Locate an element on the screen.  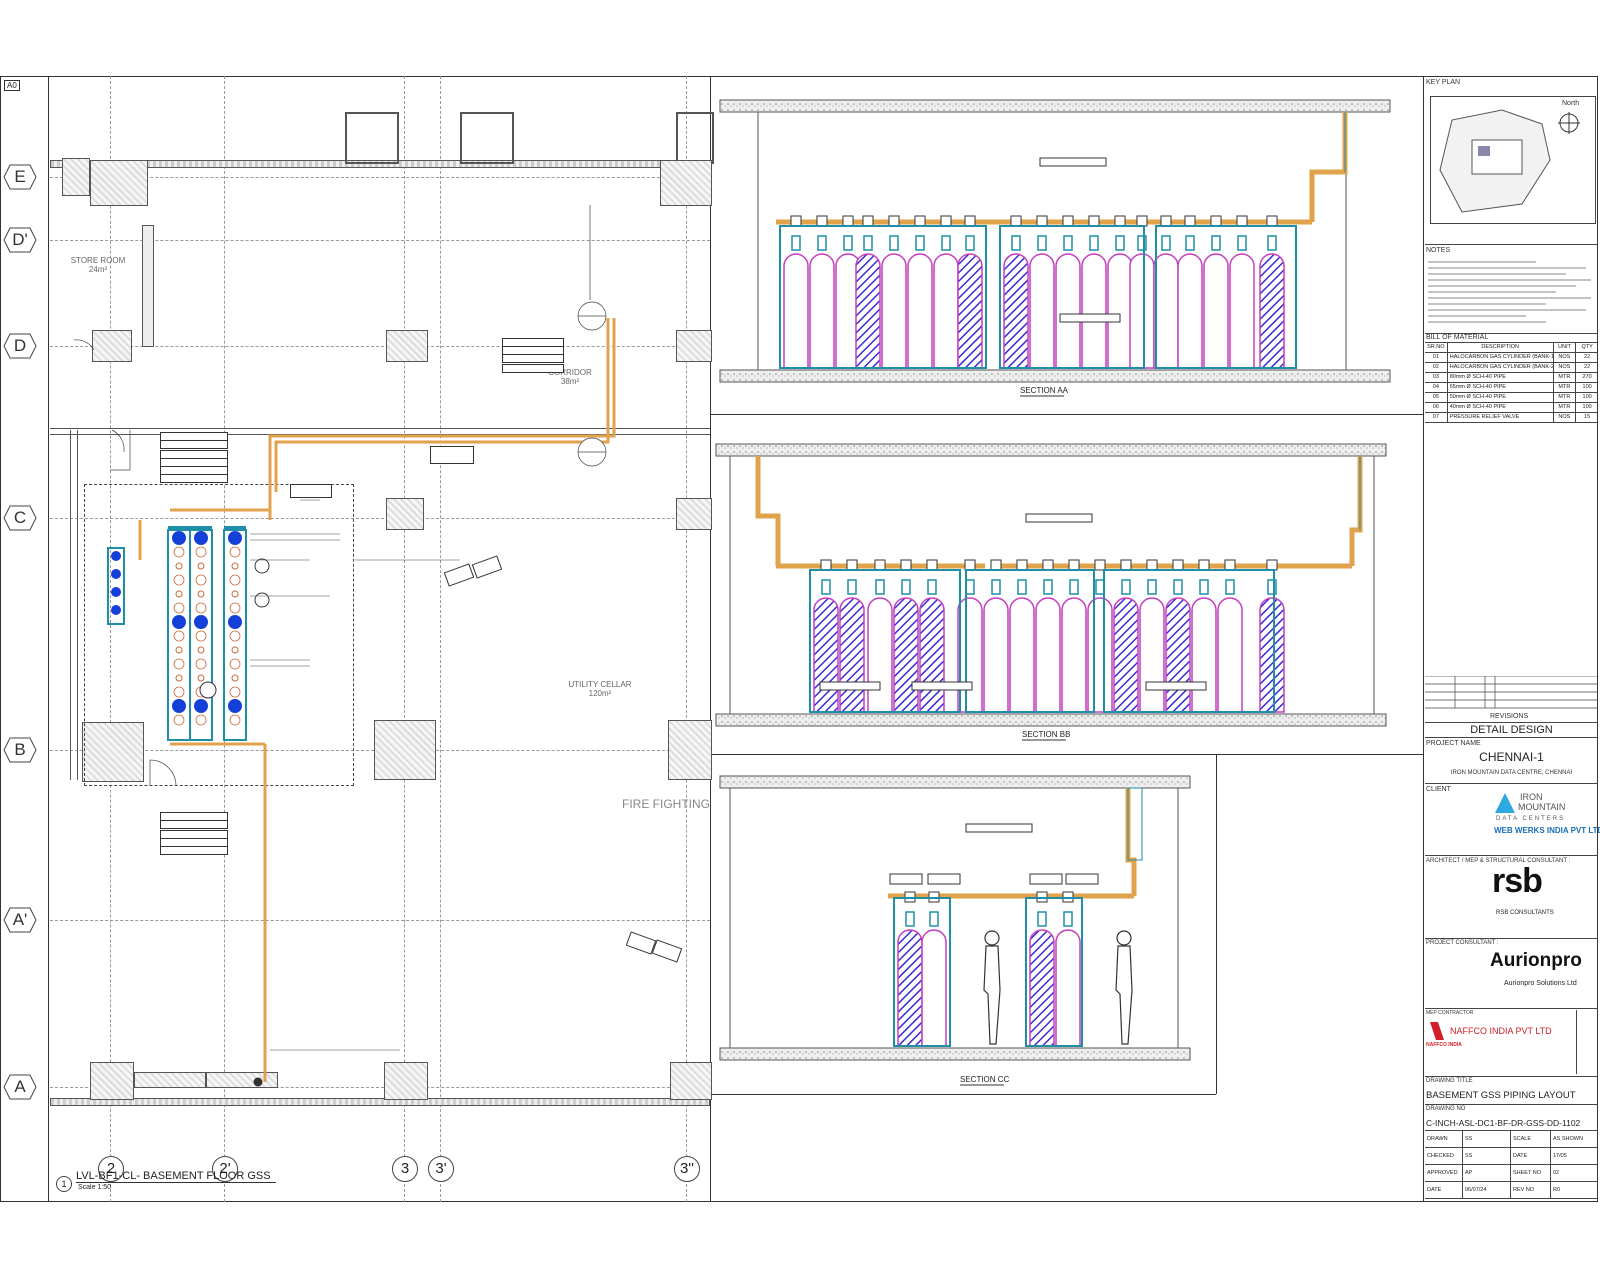
client-logo-line2: MOUNTAIN is located at coordinates (1542, 807).